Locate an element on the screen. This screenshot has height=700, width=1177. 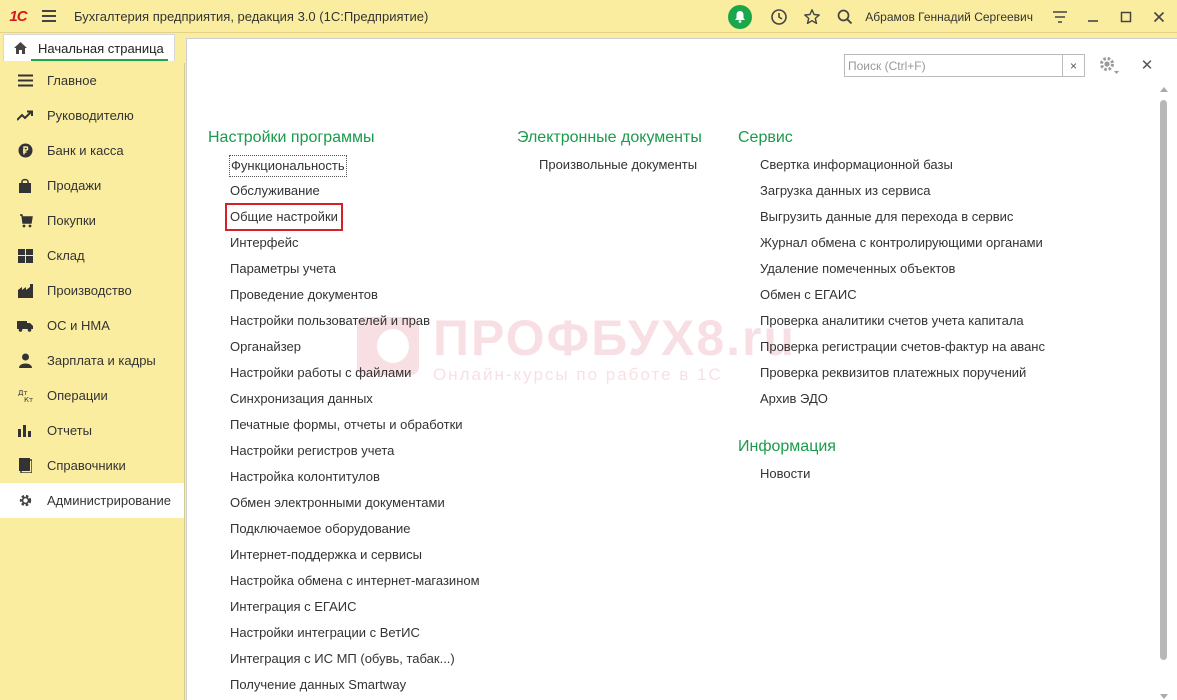
maximize-icon is located at coordinates (1125, 16).